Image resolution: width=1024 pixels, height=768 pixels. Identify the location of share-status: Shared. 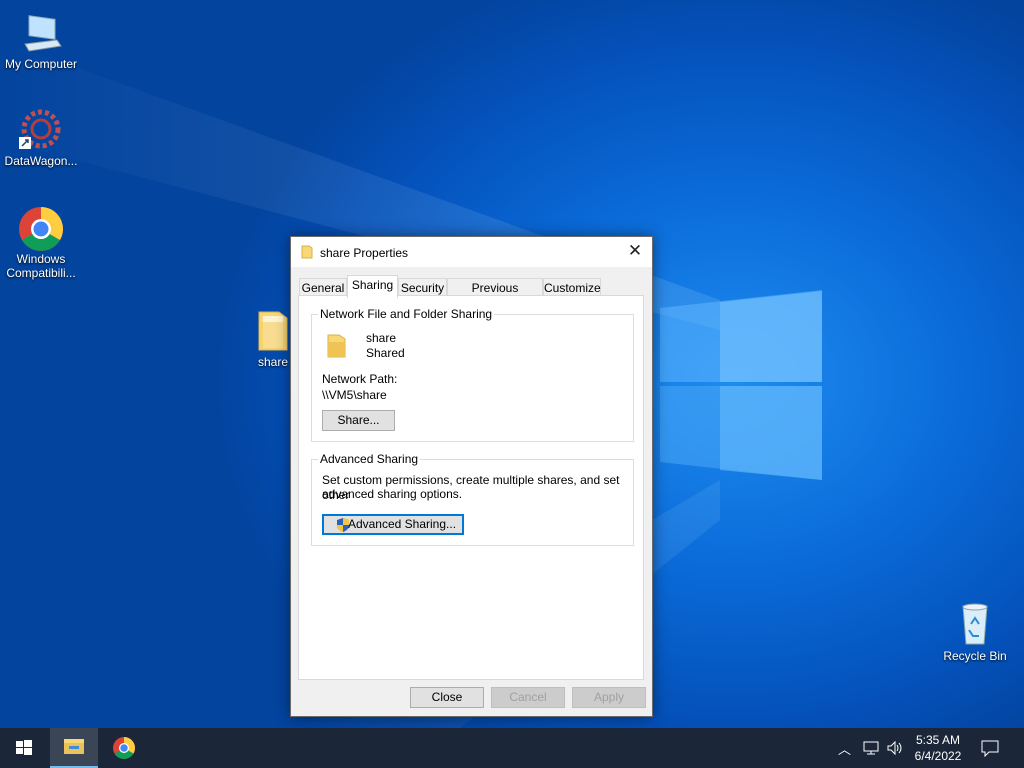
(385, 353).